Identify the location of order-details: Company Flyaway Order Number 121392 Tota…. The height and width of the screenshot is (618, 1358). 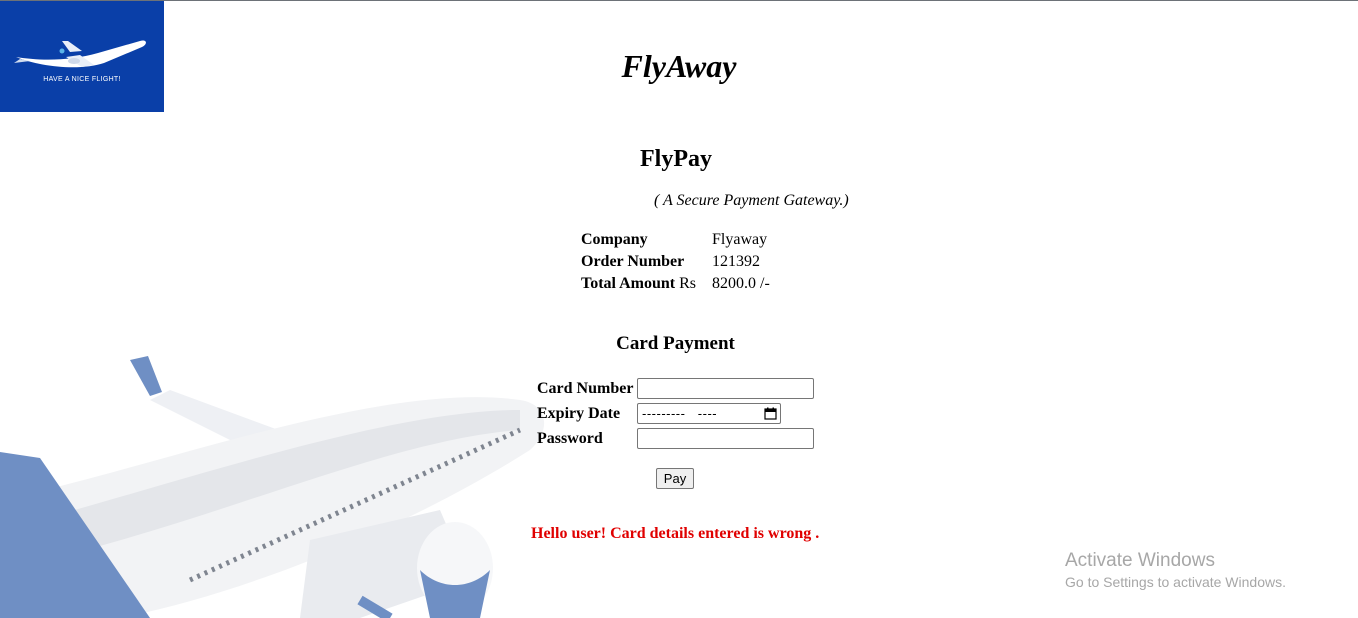
(675, 263).